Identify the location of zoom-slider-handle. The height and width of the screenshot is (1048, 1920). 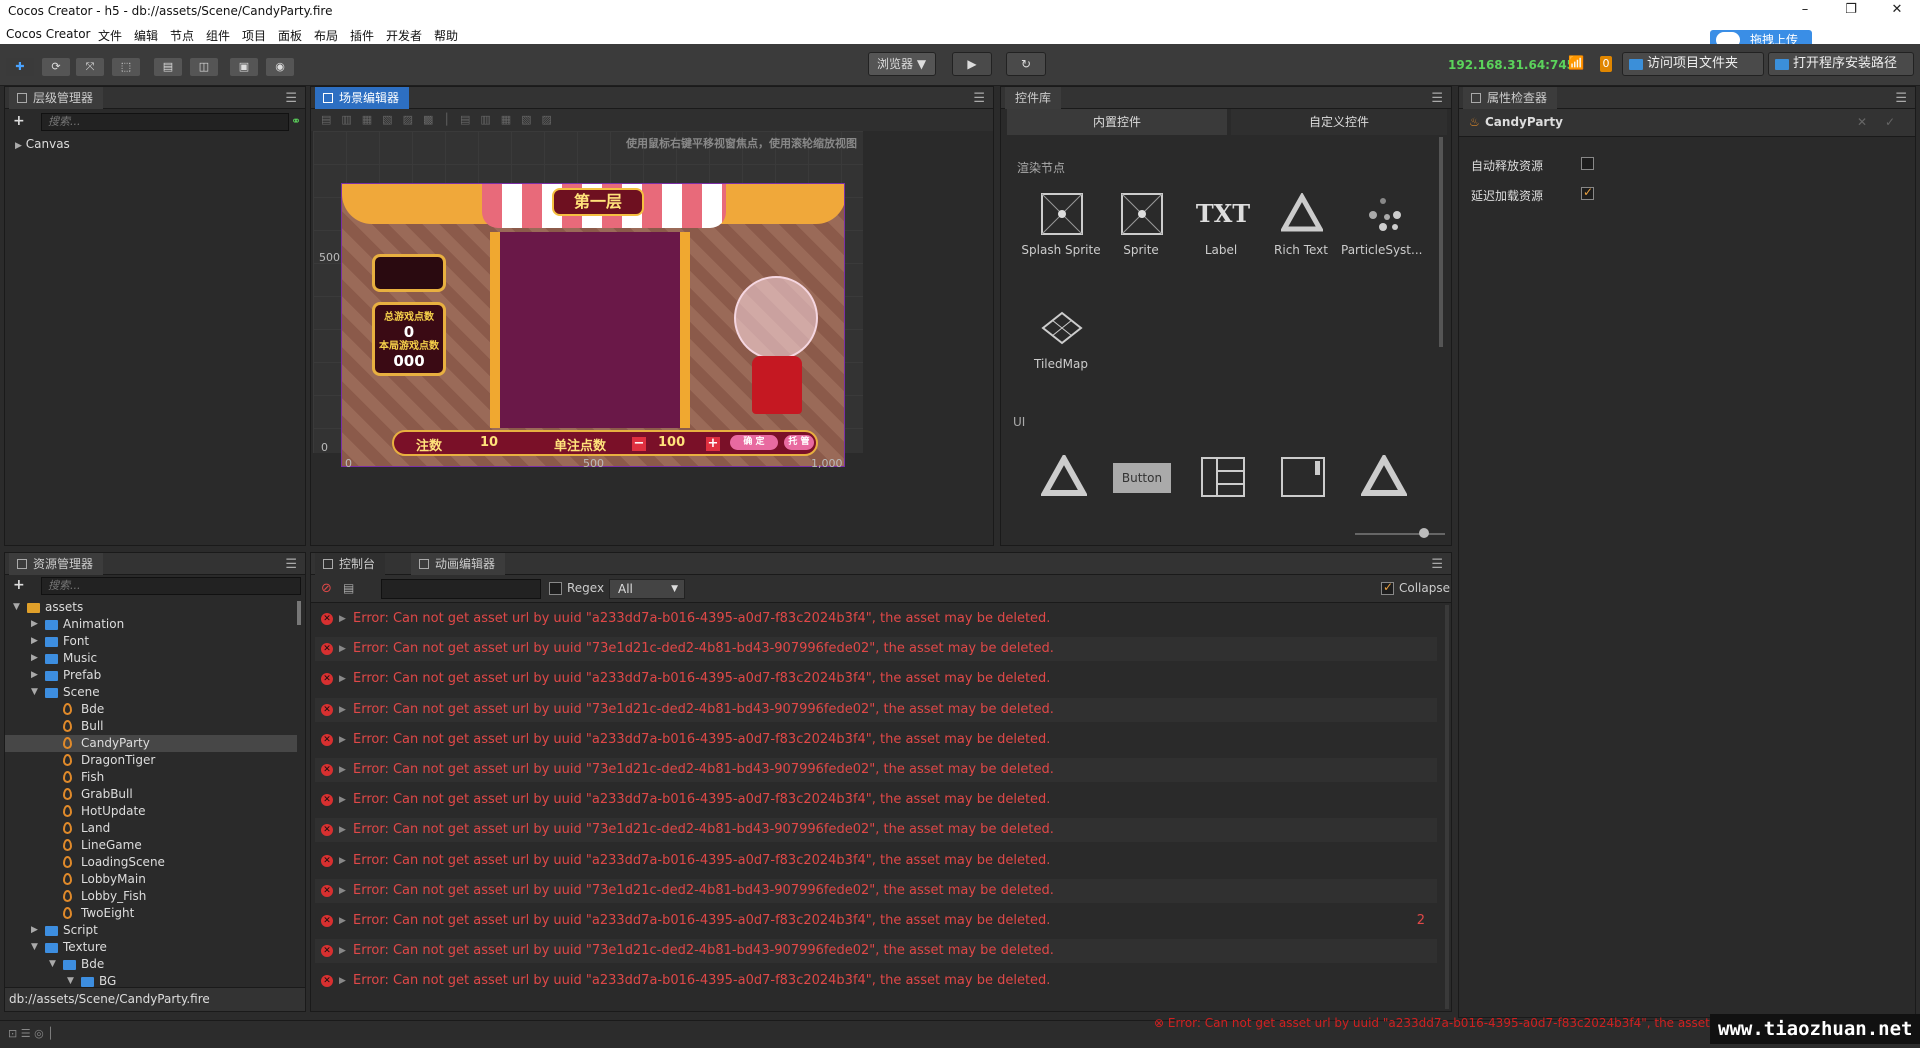
(1424, 533).